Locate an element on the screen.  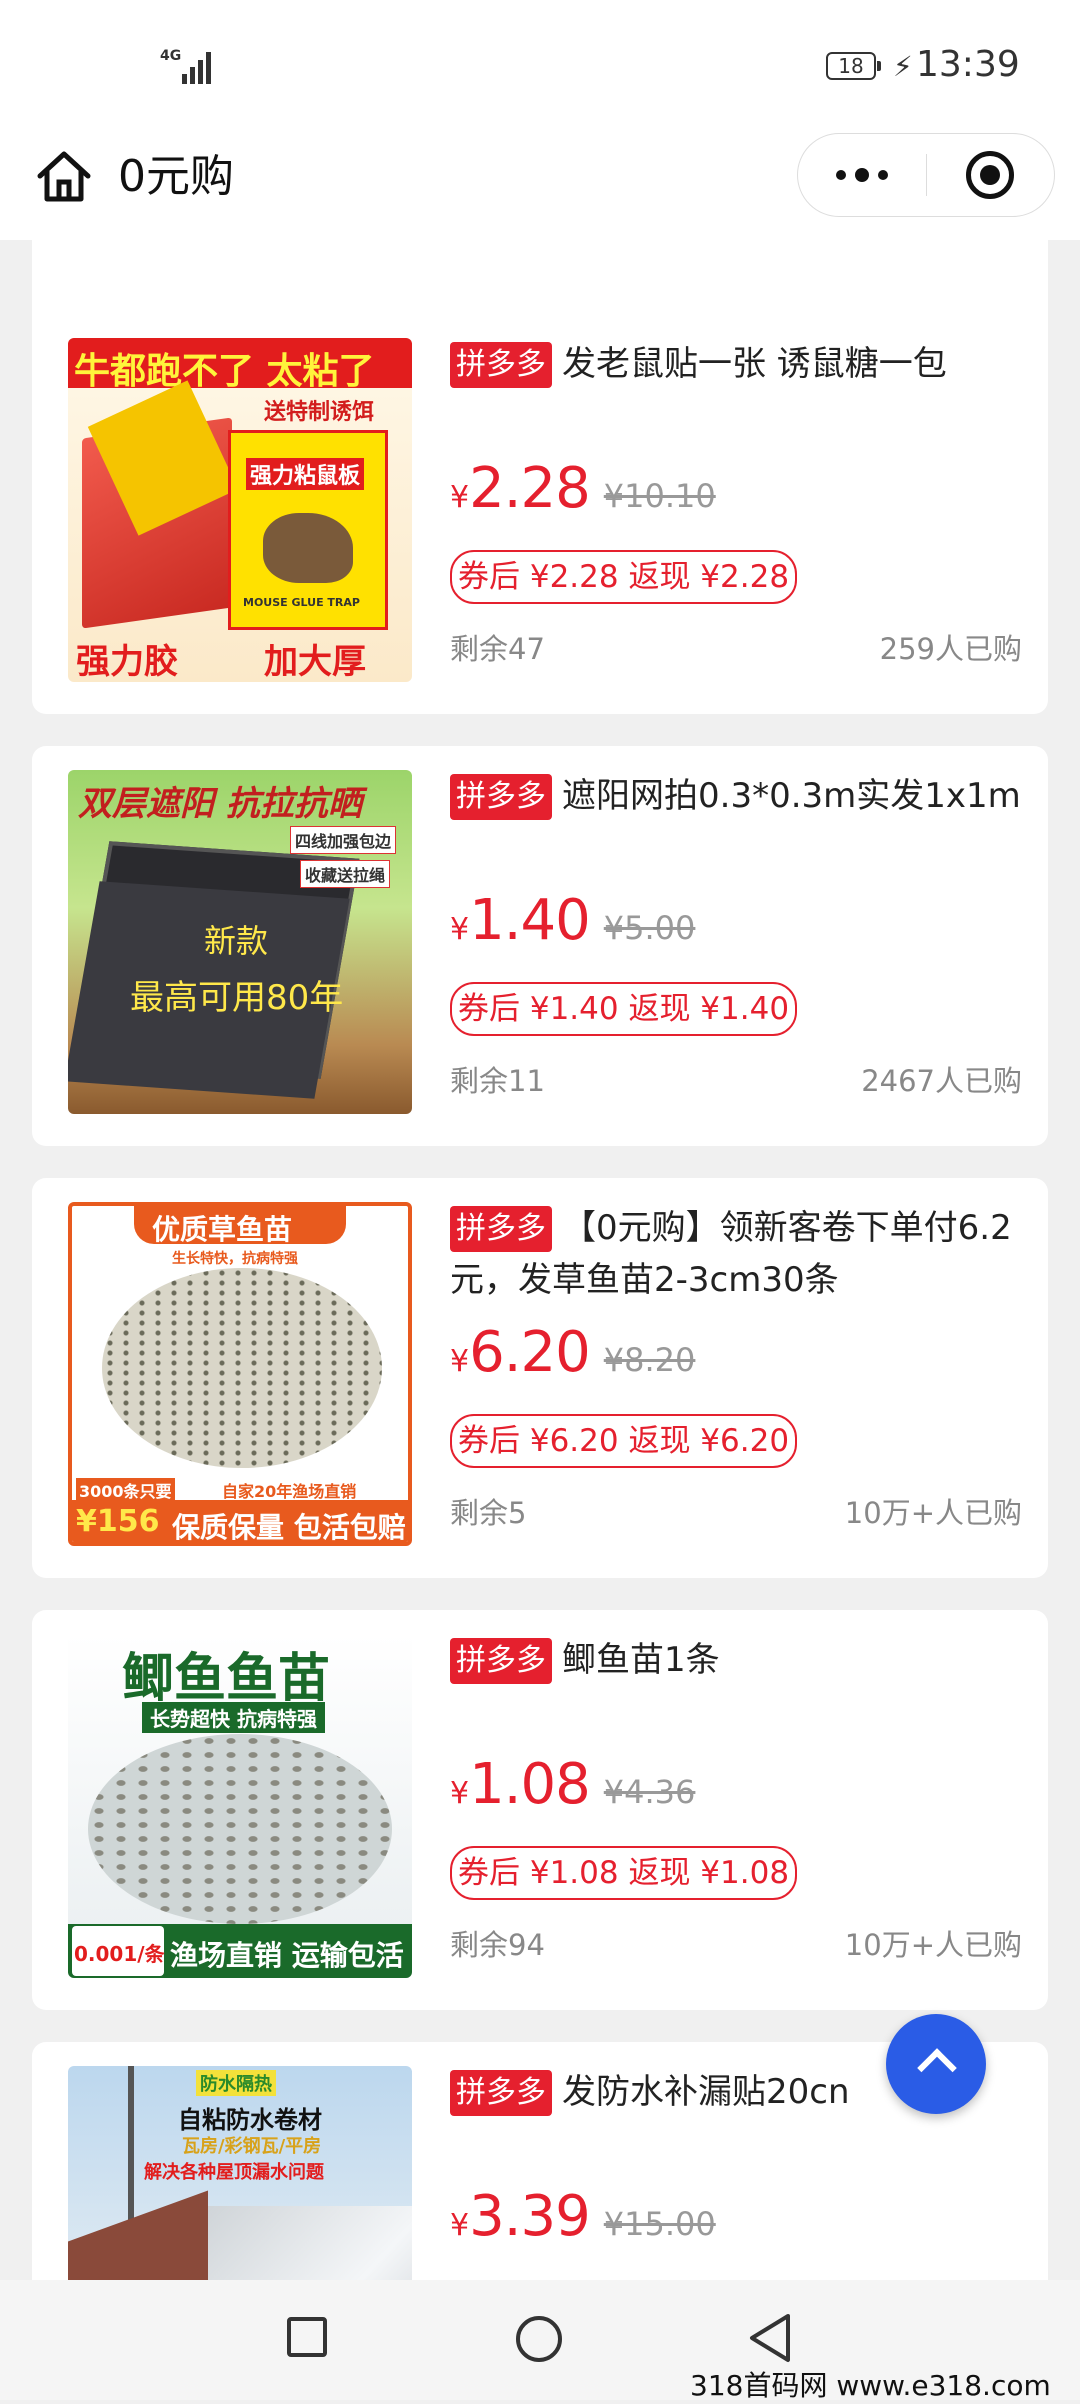
sold-count: 2467人已购 is located at coordinates (941, 1081).